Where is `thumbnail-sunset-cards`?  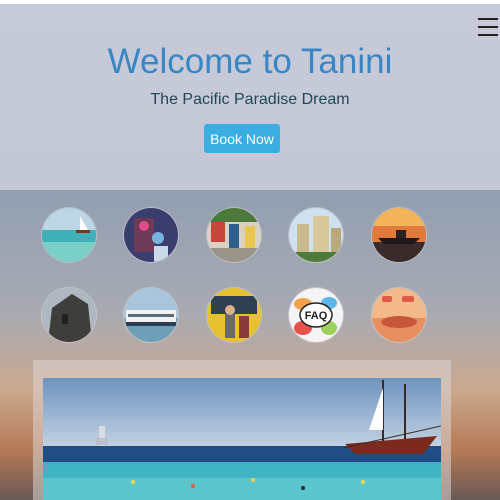
thumbnail-sunset-cards is located at coordinates (399, 315).